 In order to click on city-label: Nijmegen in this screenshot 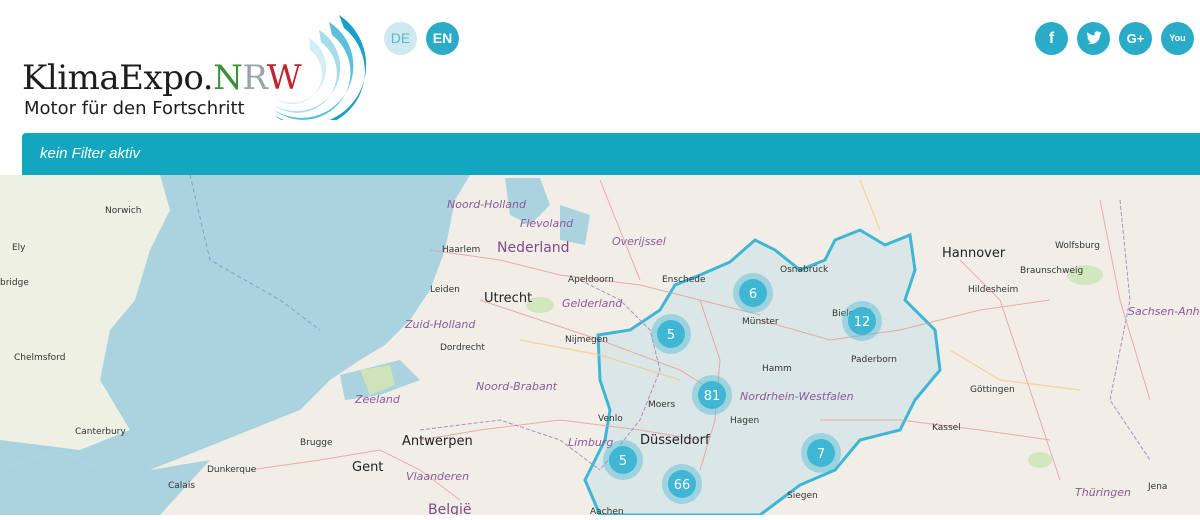, I will do `click(586, 340)`.